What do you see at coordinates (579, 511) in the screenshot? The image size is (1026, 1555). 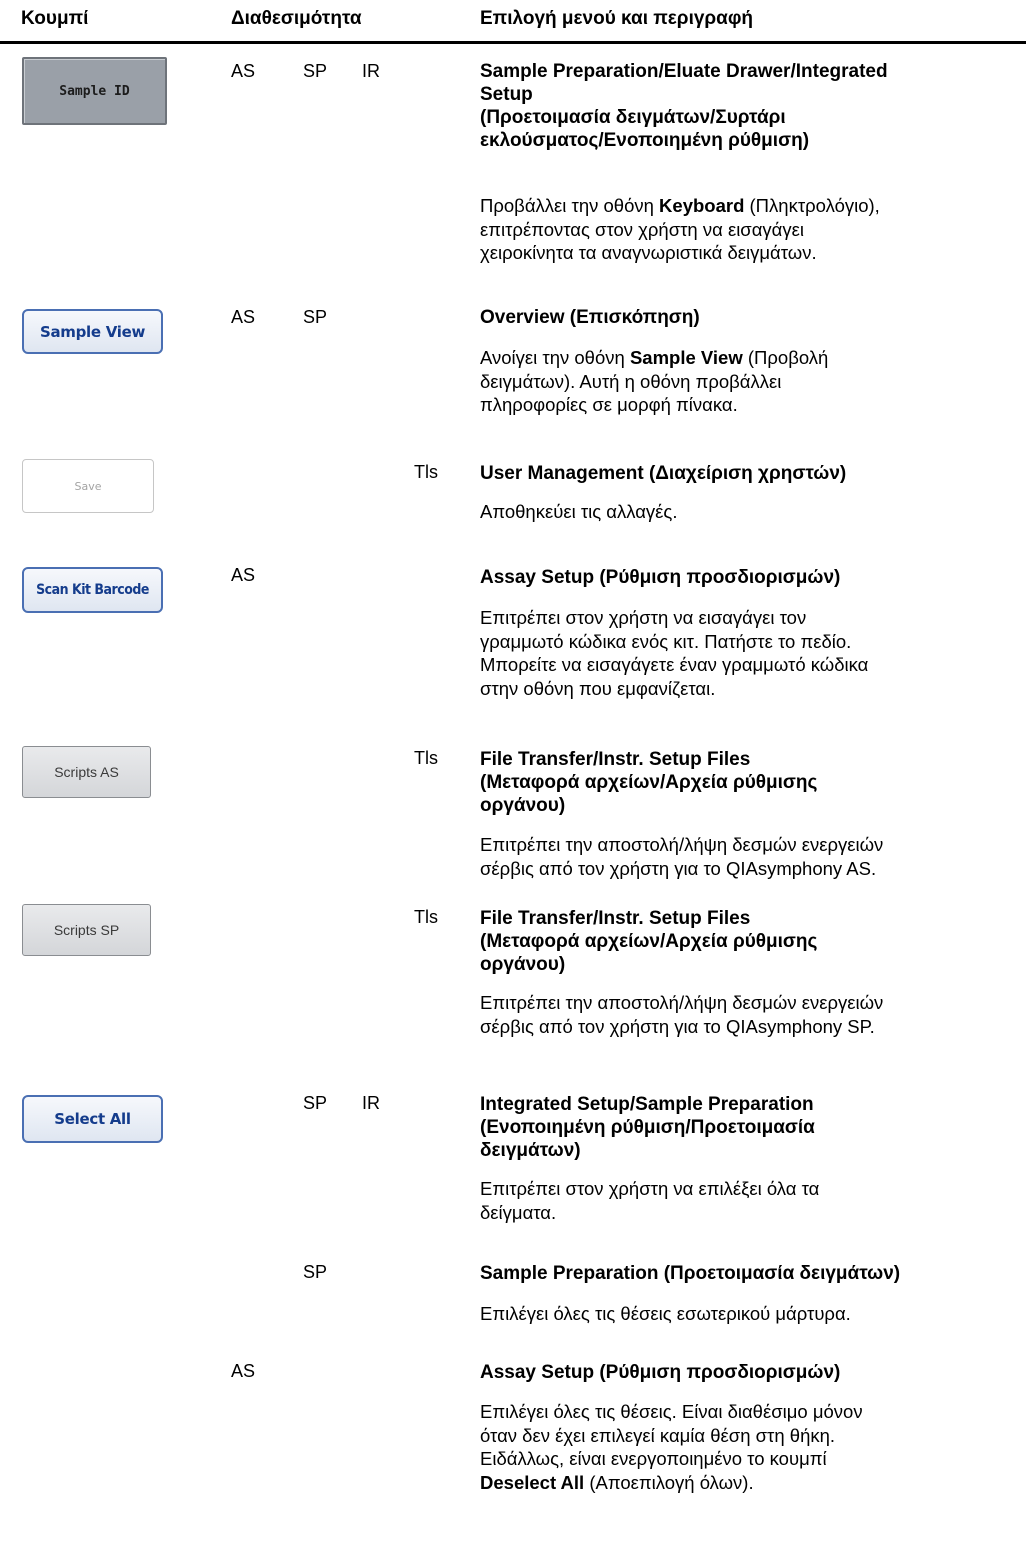 I see `description: Αποθηκεύει τις αλλαγές.` at bounding box center [579, 511].